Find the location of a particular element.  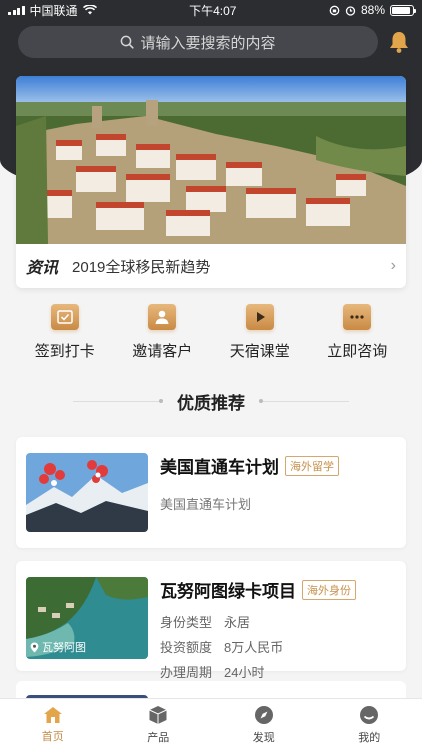

quick-action-label: 天宿课堂 is located at coordinates (259, 351).